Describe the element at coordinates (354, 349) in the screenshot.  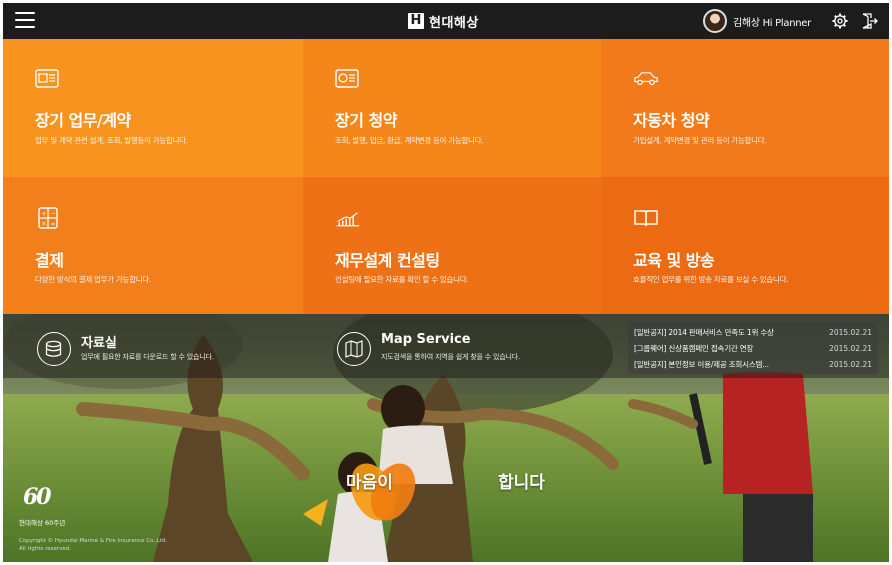
I see `map-icon` at that location.